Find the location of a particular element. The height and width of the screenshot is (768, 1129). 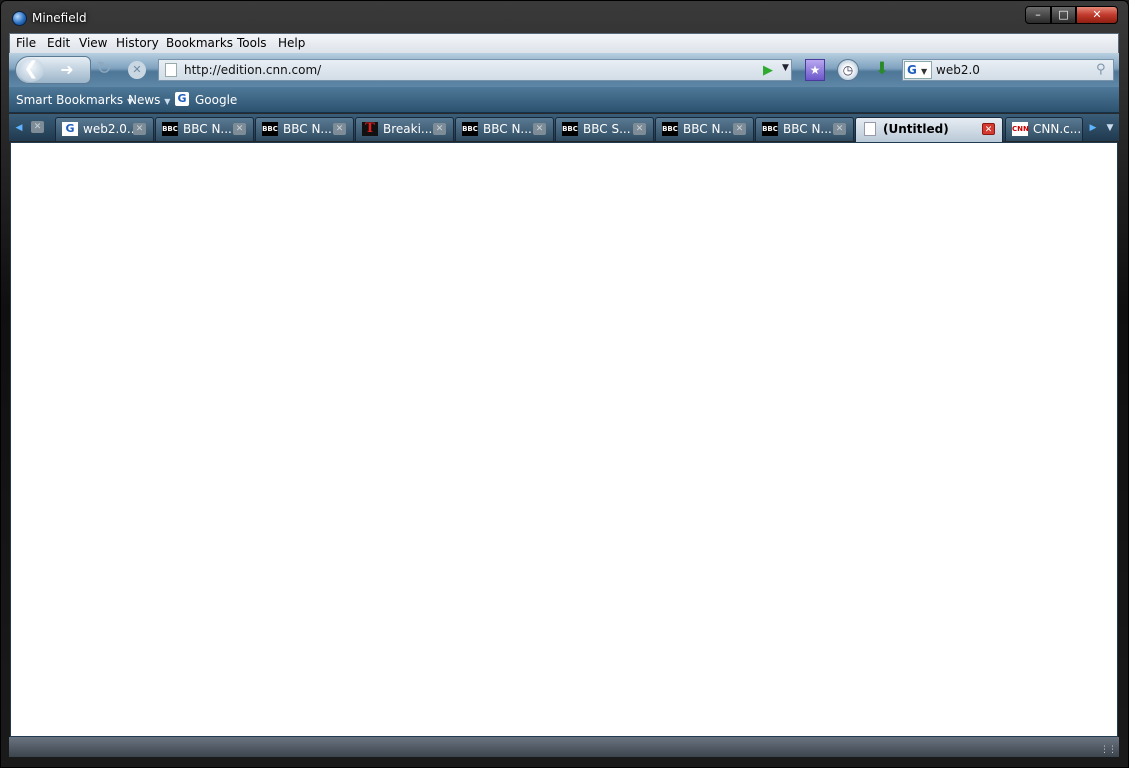

reload-icon: ↻ is located at coordinates (104, 68).